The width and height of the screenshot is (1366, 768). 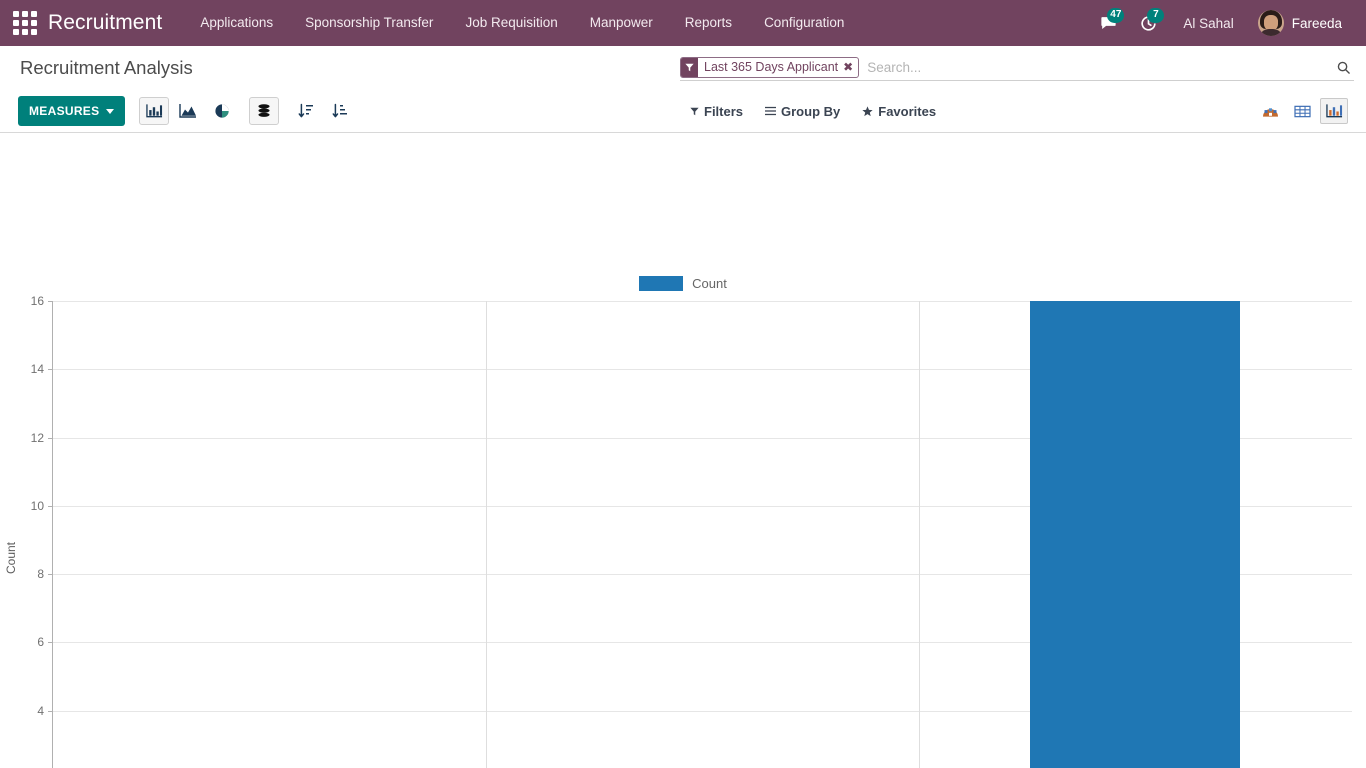 I want to click on menu-item-job-requisition: Job Requisition, so click(x=511, y=23).